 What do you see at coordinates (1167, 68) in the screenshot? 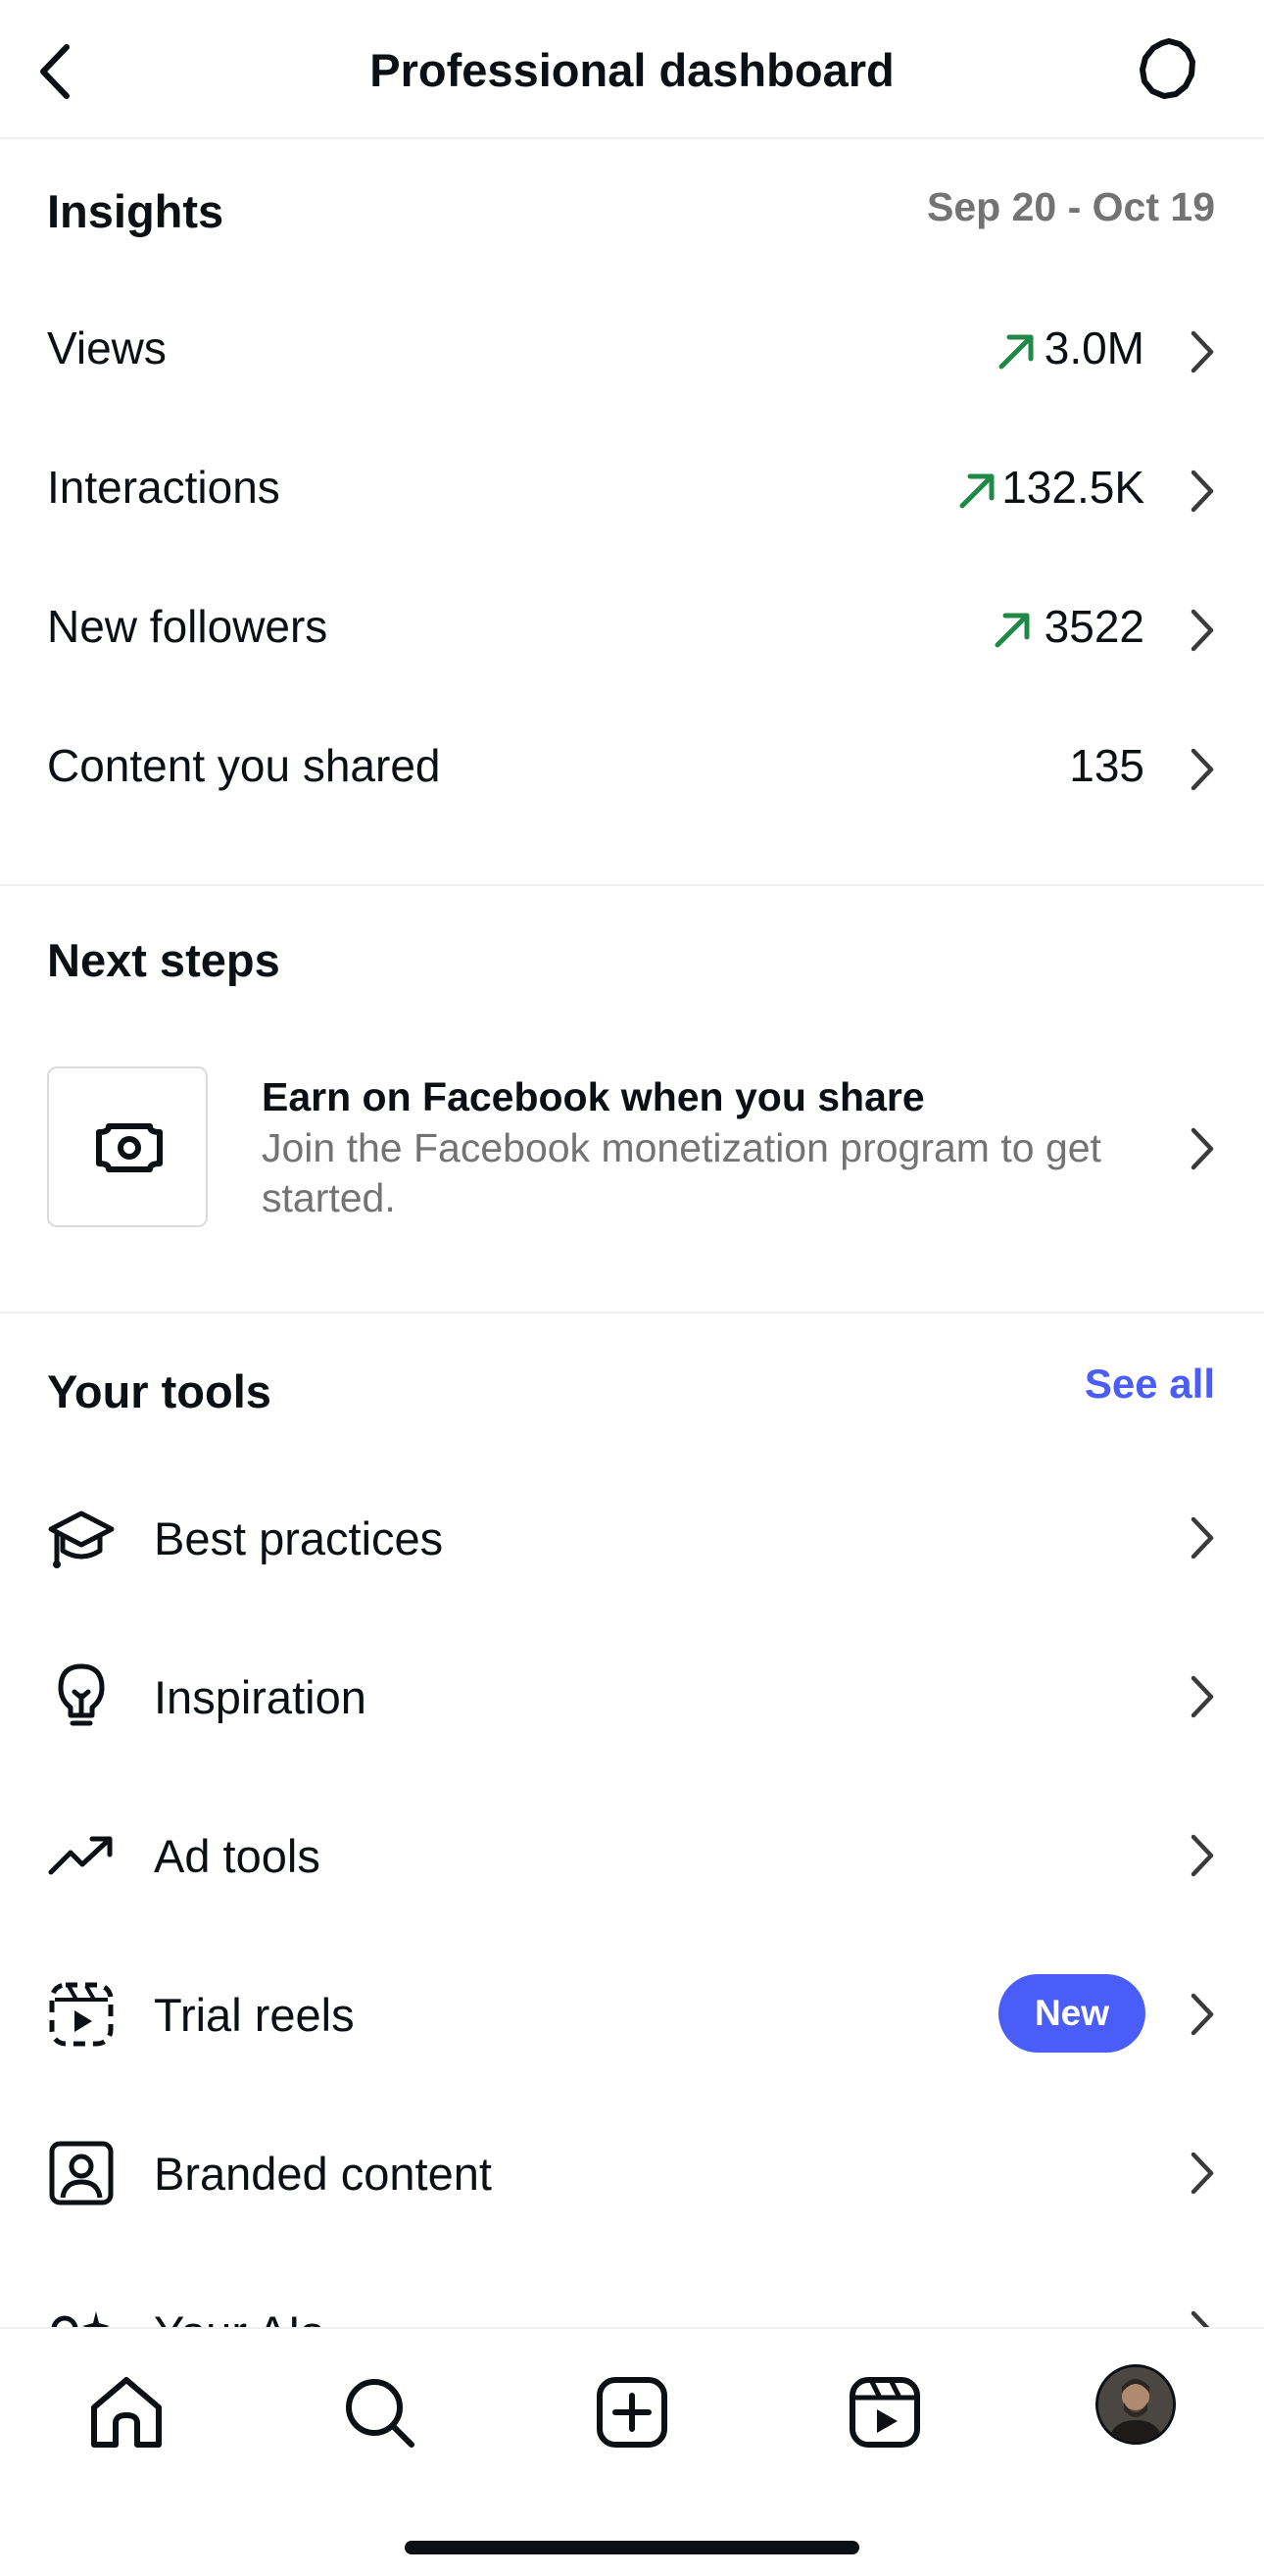
I see `gear-icon` at bounding box center [1167, 68].